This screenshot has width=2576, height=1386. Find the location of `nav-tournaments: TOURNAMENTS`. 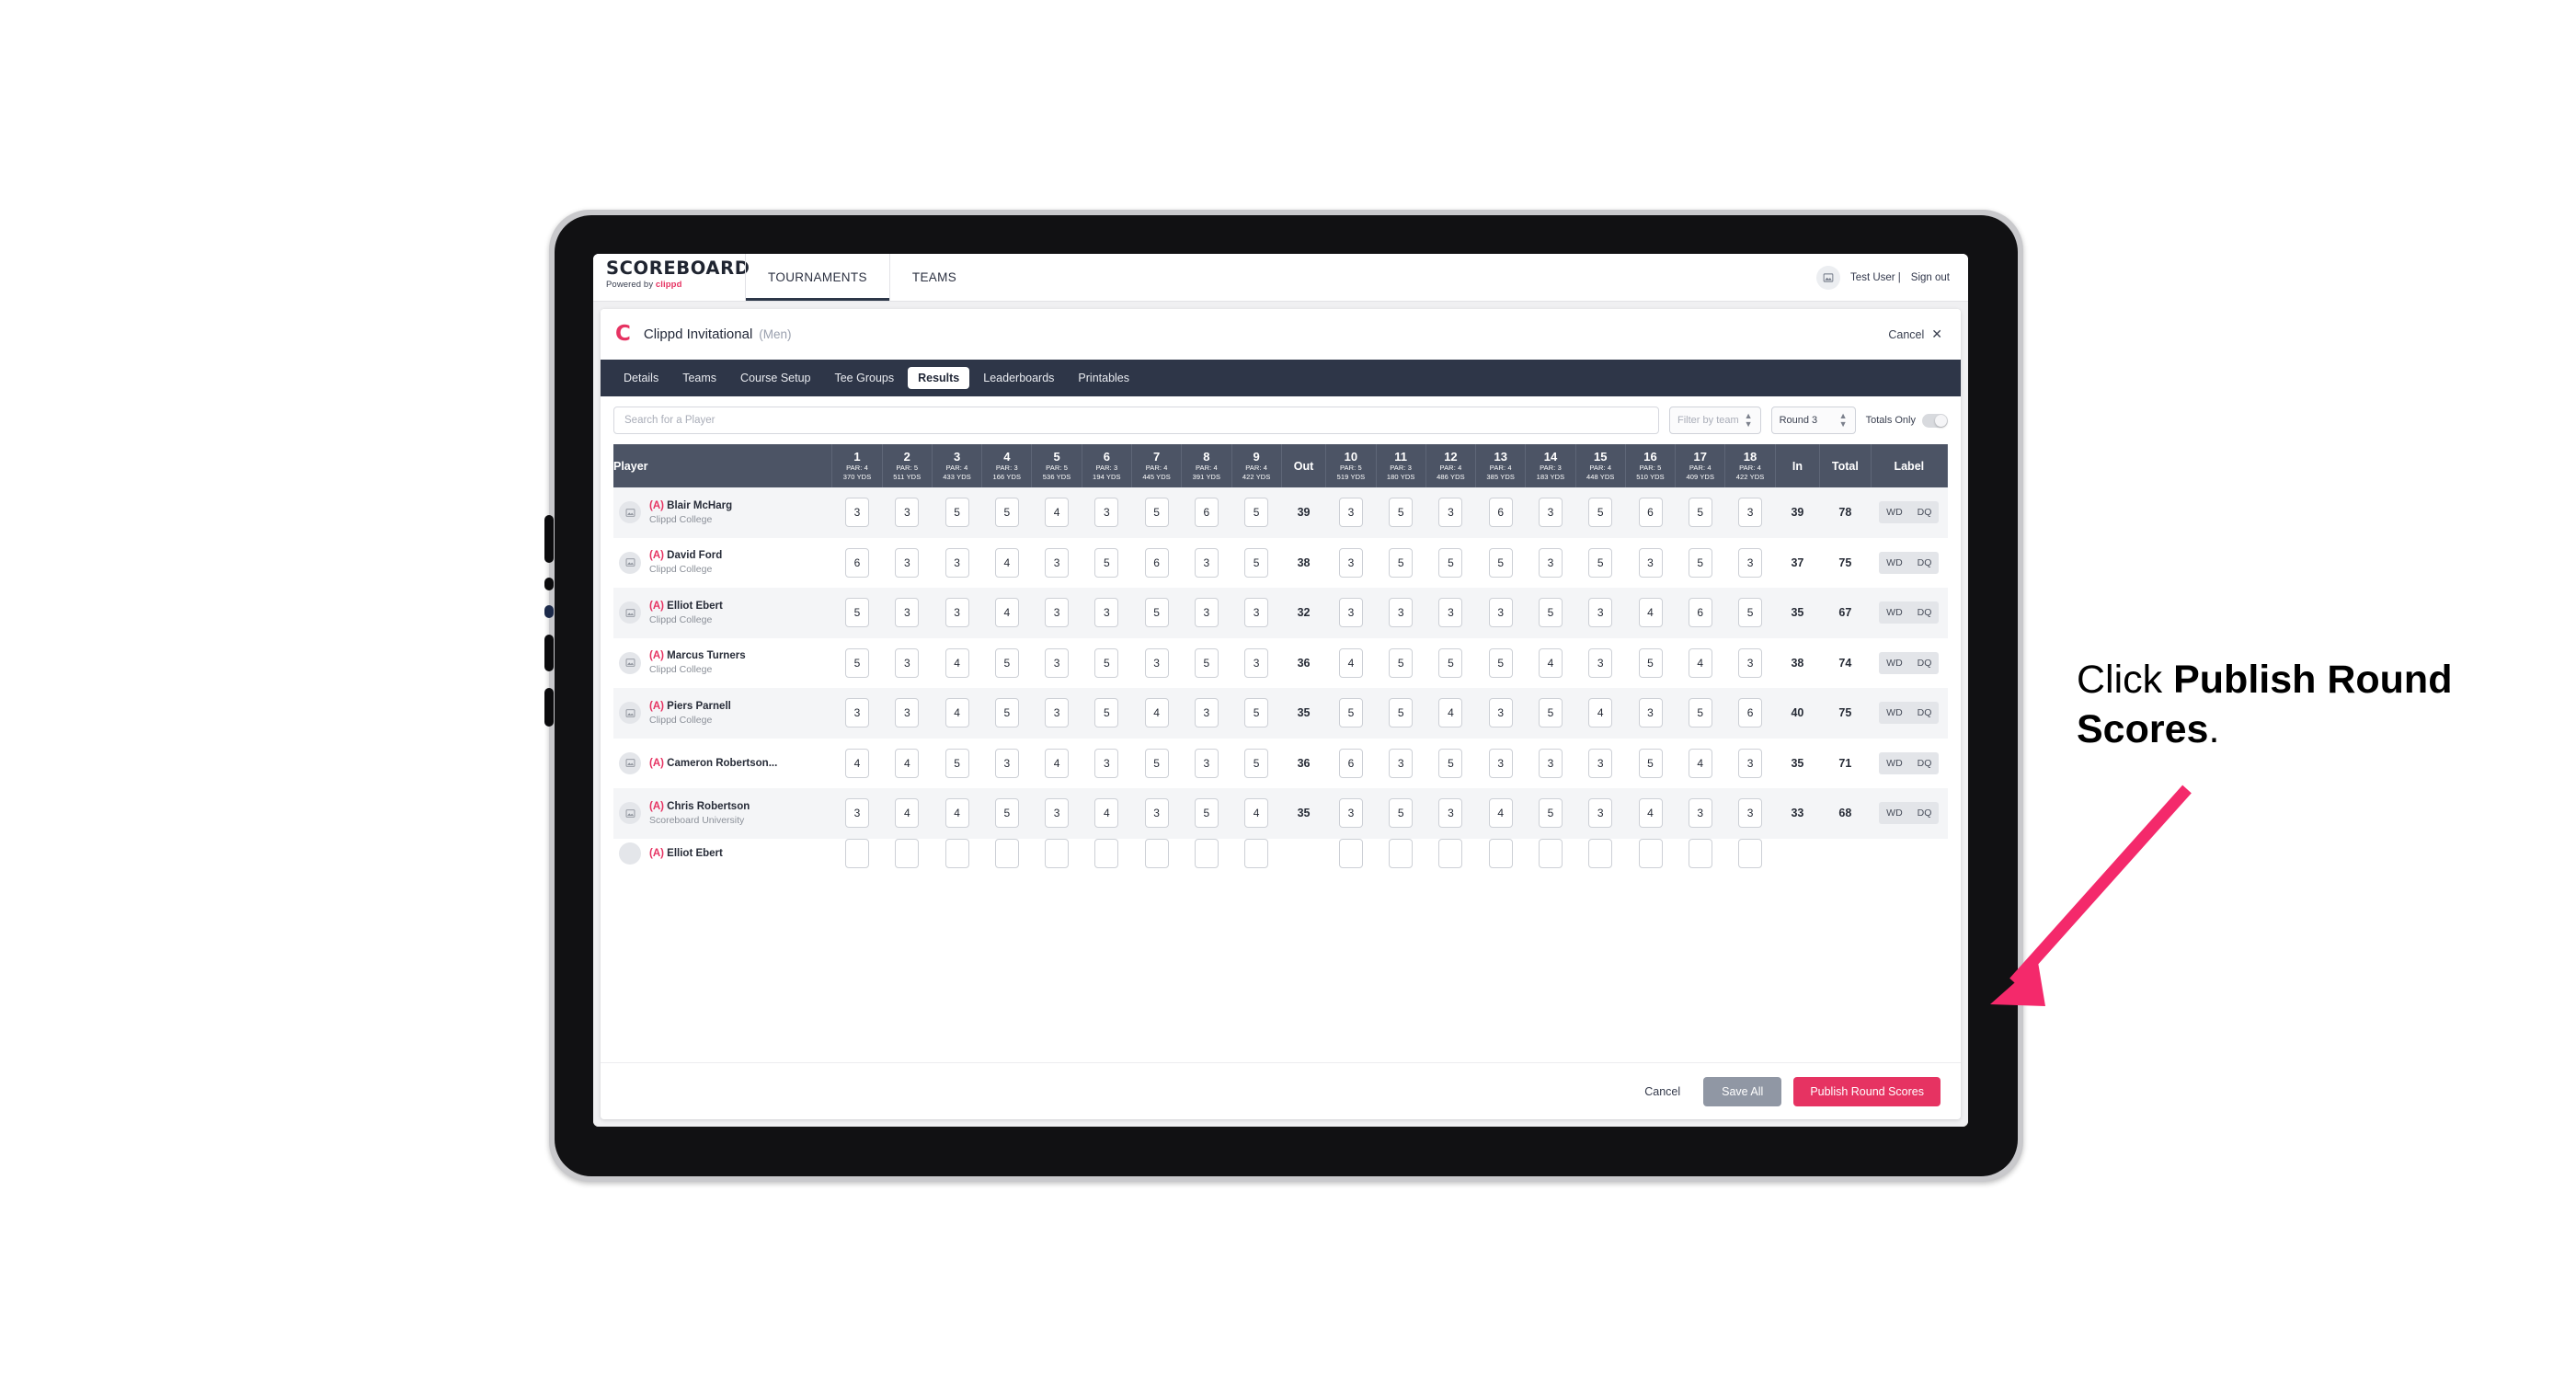

nav-tournaments: TOURNAMENTS is located at coordinates (817, 277).